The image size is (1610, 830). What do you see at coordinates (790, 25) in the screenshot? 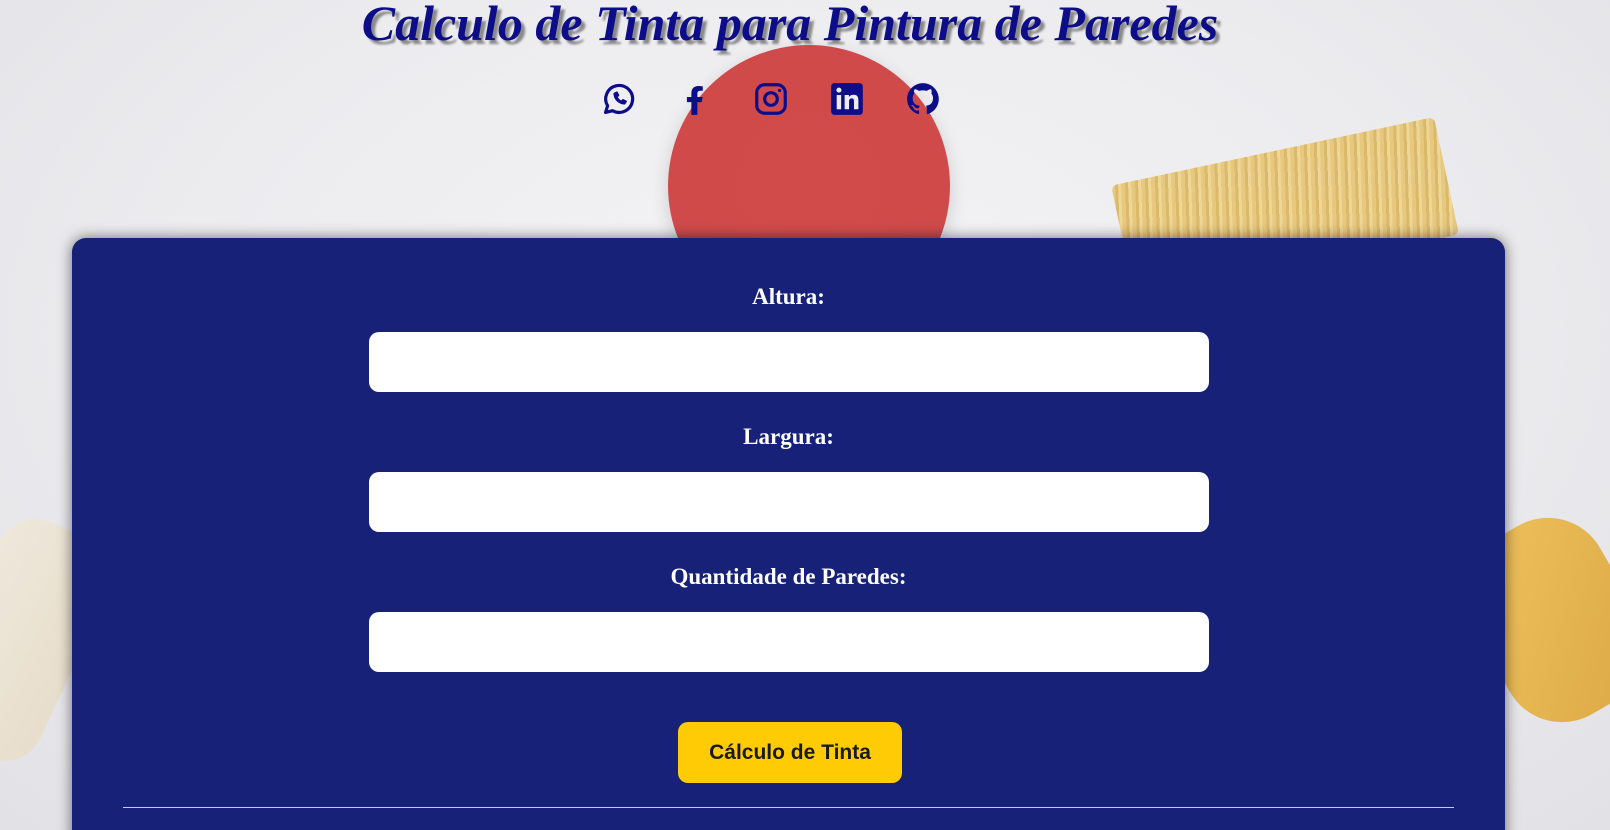
I see `page-title: Calculo de Tinta para Pintura de Paredes` at bounding box center [790, 25].